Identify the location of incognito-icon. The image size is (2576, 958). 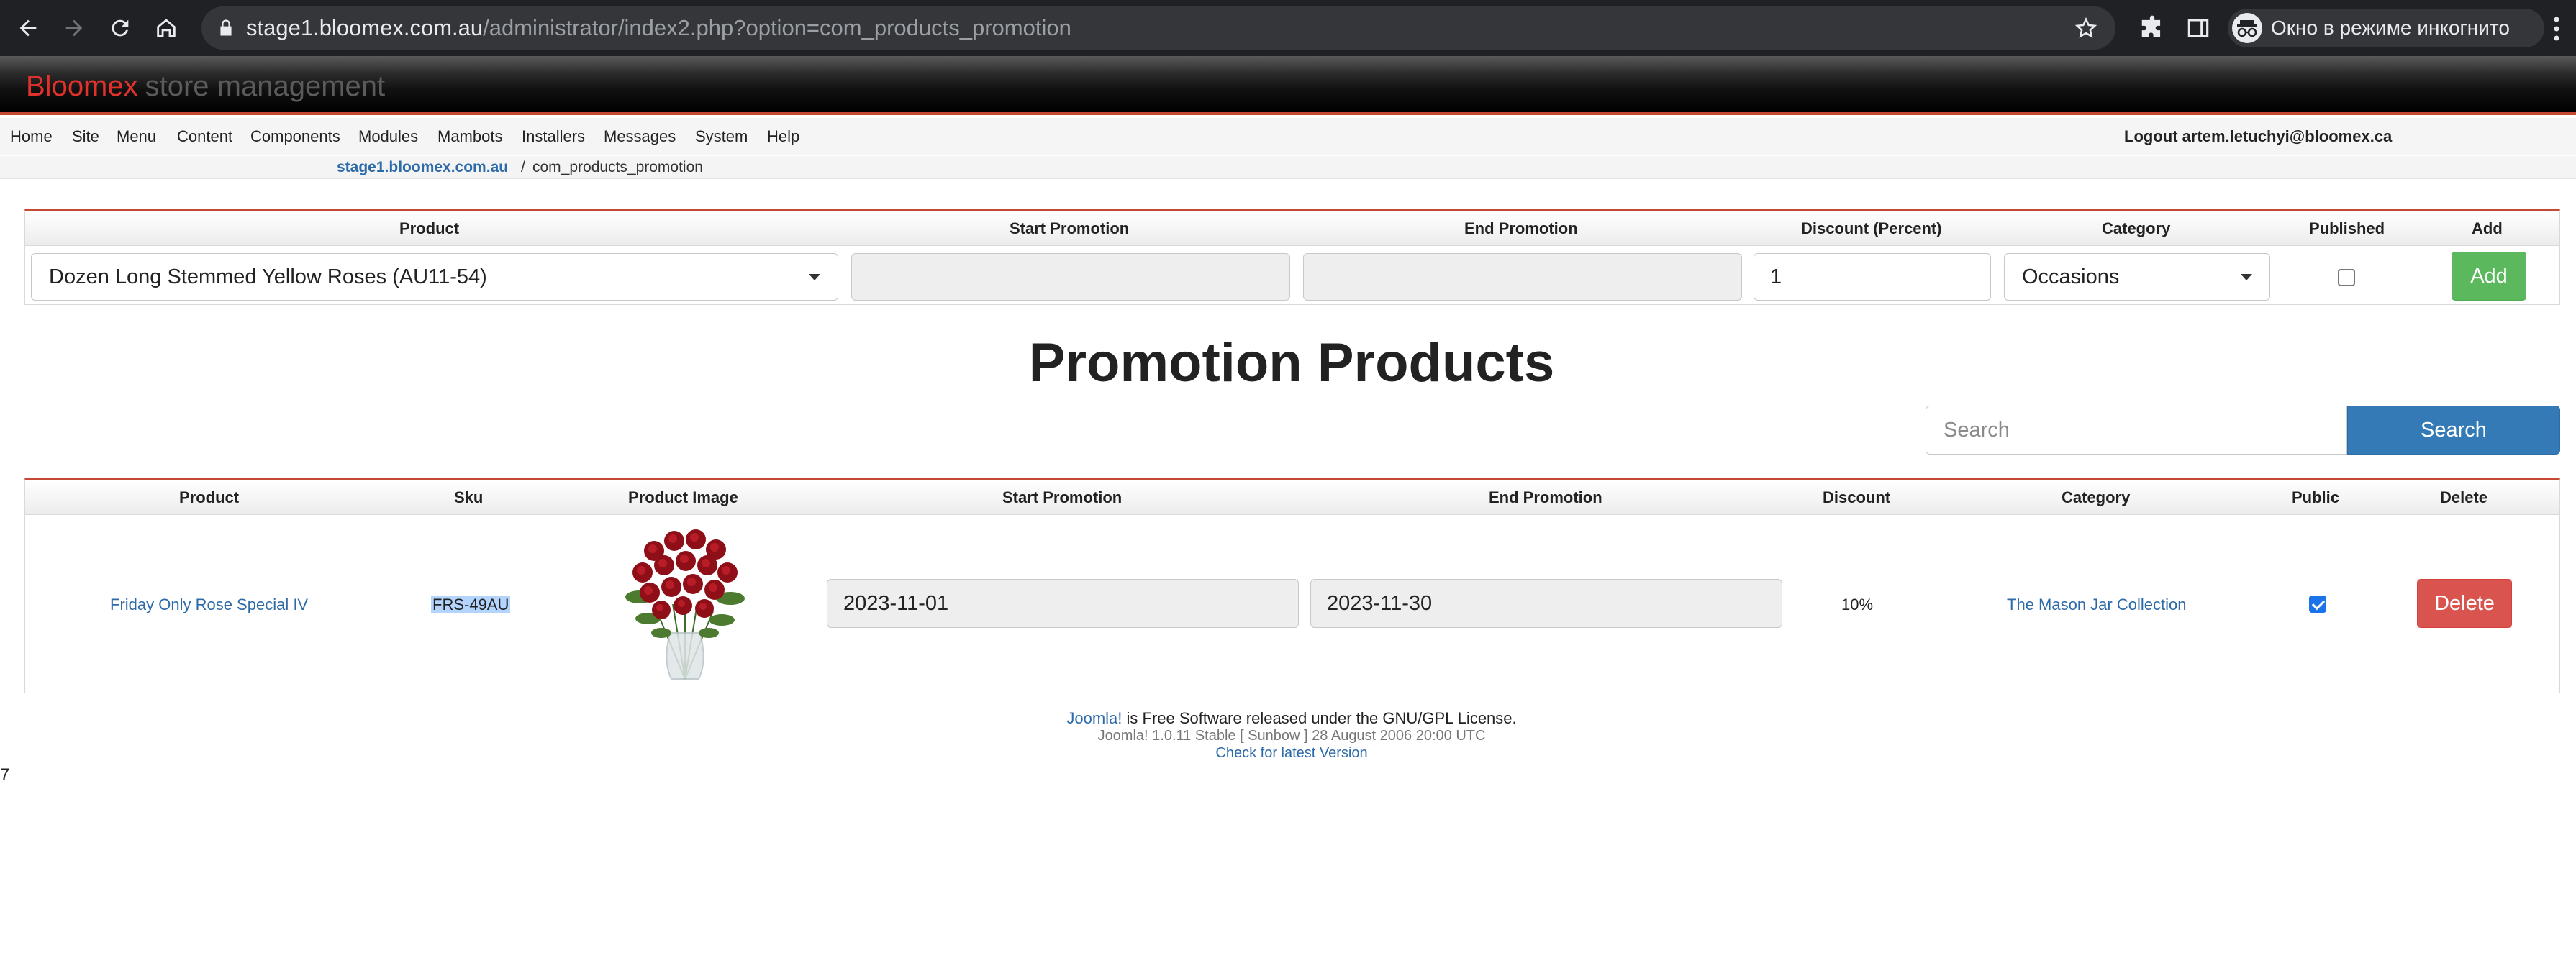
(2247, 28).